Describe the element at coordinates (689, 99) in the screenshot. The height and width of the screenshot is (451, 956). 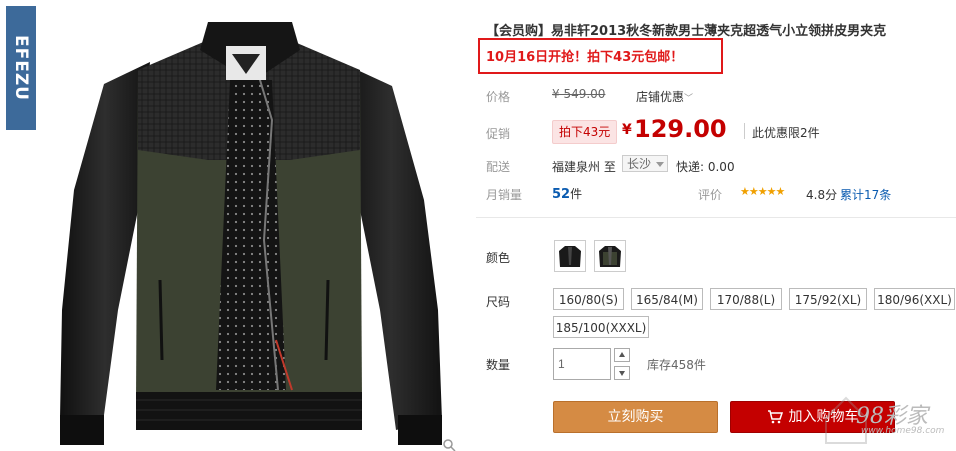
I see `chevron-down-icon: ﹀` at that location.